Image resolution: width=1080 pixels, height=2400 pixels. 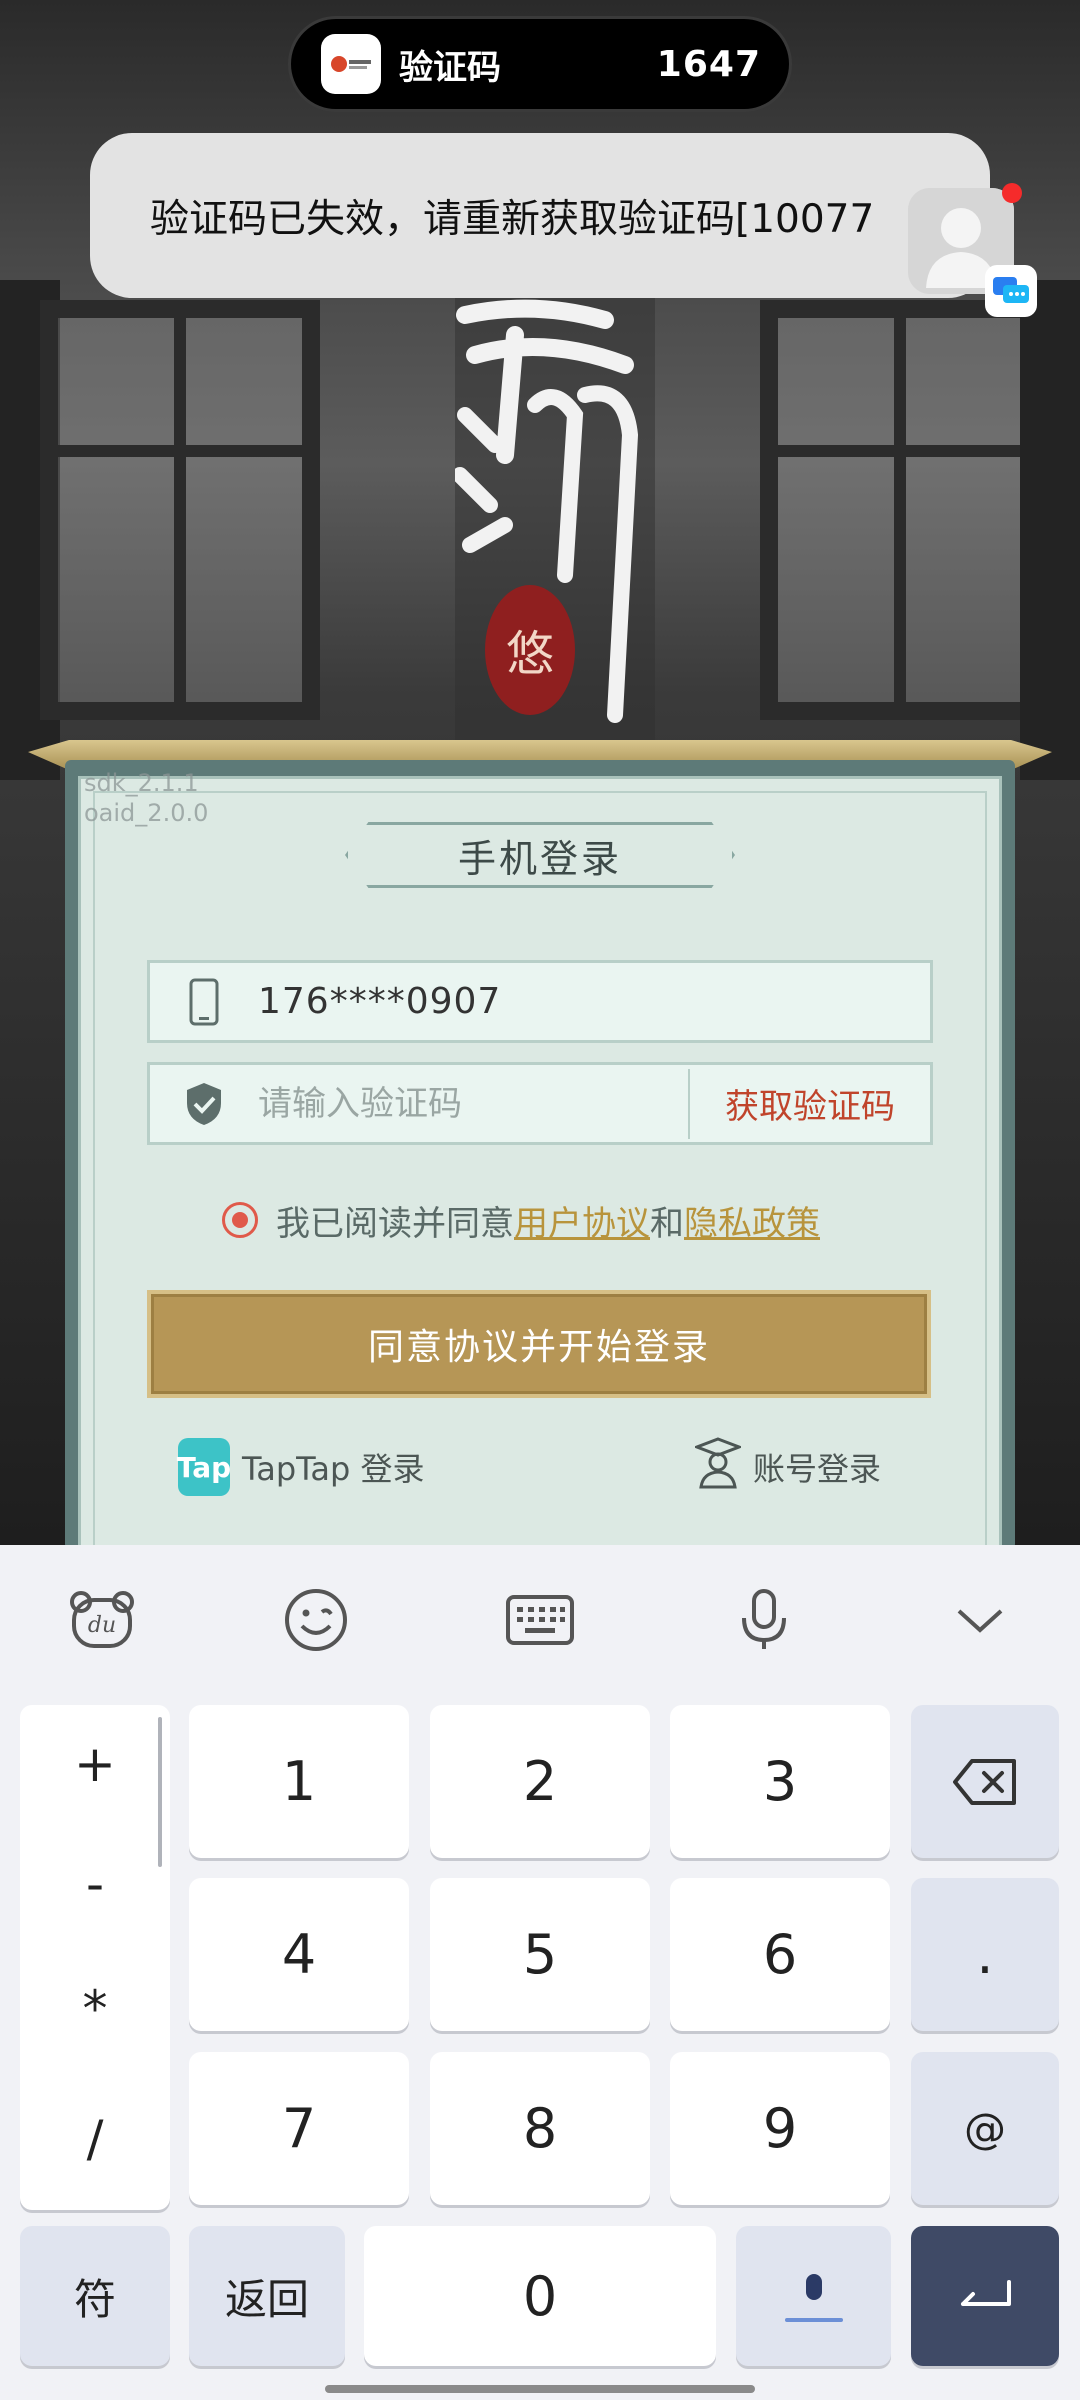 What do you see at coordinates (204, 1104) in the screenshot?
I see `shield-icon` at bounding box center [204, 1104].